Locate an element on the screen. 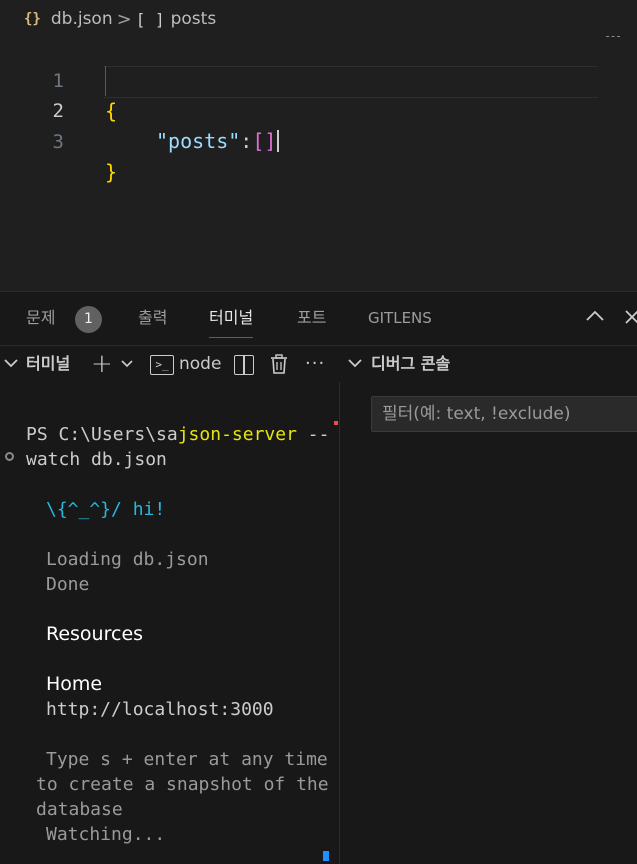  terminal-line: to create a snapshot of the is located at coordinates (182, 784).